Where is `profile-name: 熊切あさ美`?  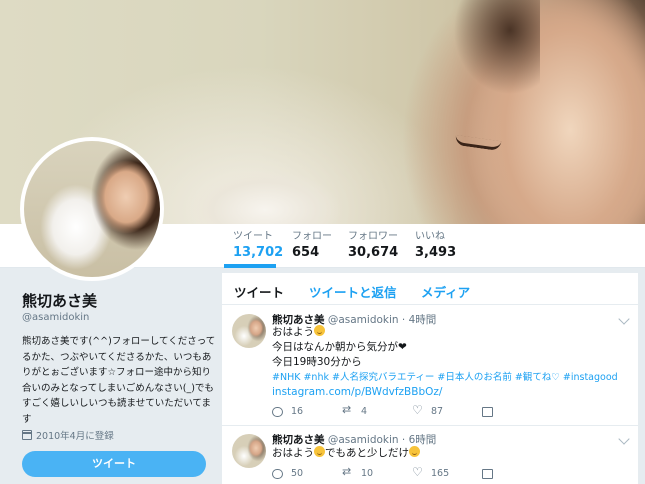
profile-name: 熊切あさ美 is located at coordinates (59, 300).